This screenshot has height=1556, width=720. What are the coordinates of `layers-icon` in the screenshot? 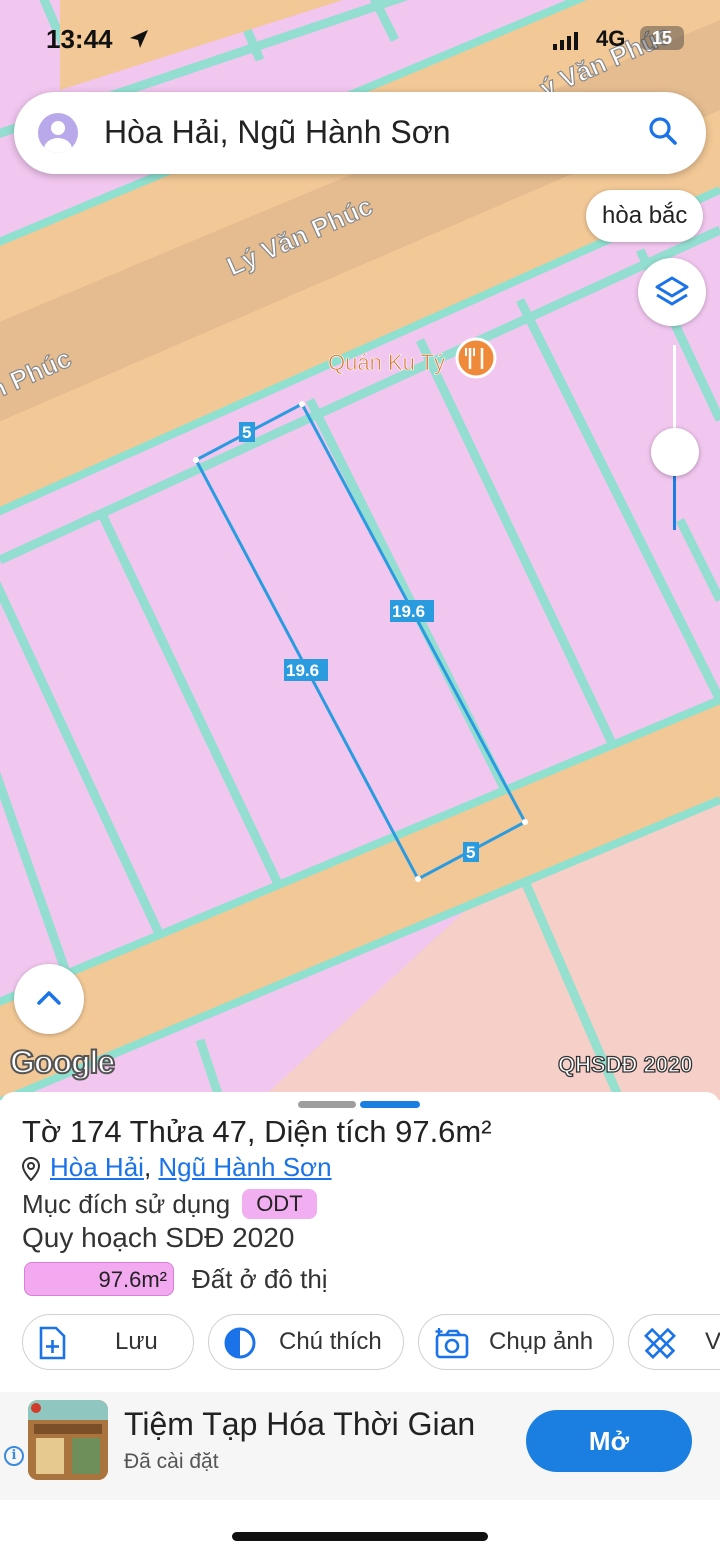 It's located at (672, 291).